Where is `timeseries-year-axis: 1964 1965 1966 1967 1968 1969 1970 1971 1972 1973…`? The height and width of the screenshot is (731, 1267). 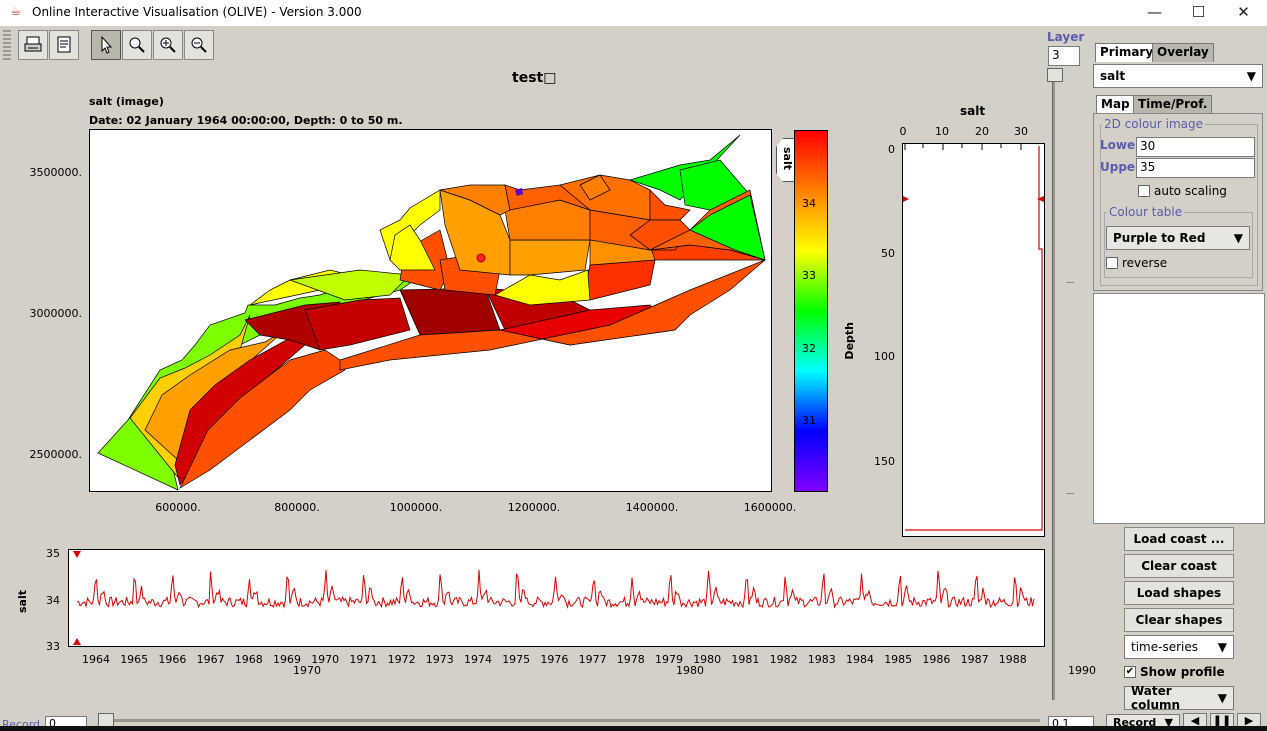
timeseries-year-axis: 1964 1965 1966 1967 1968 1969 1970 1971 1972 1973… is located at coordinates (525, 660).